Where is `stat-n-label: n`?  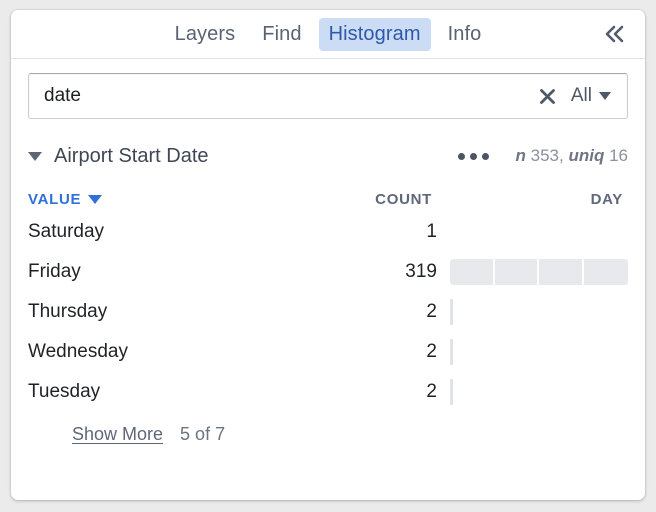
stat-n-label: n is located at coordinates (520, 155).